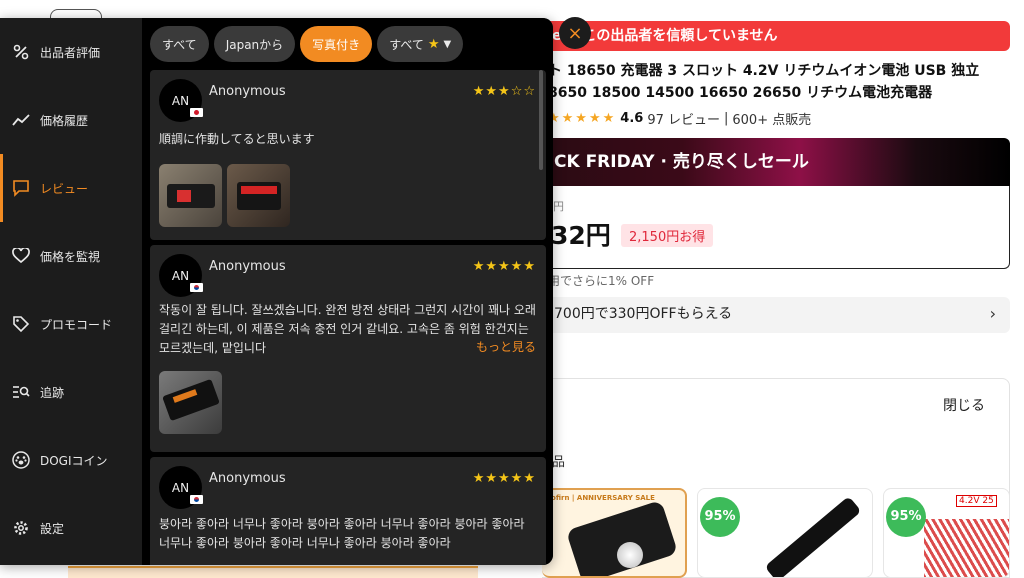  Describe the element at coordinates (582, 118) in the screenshot. I see `rating-stars-icon: ★★★★★` at that location.